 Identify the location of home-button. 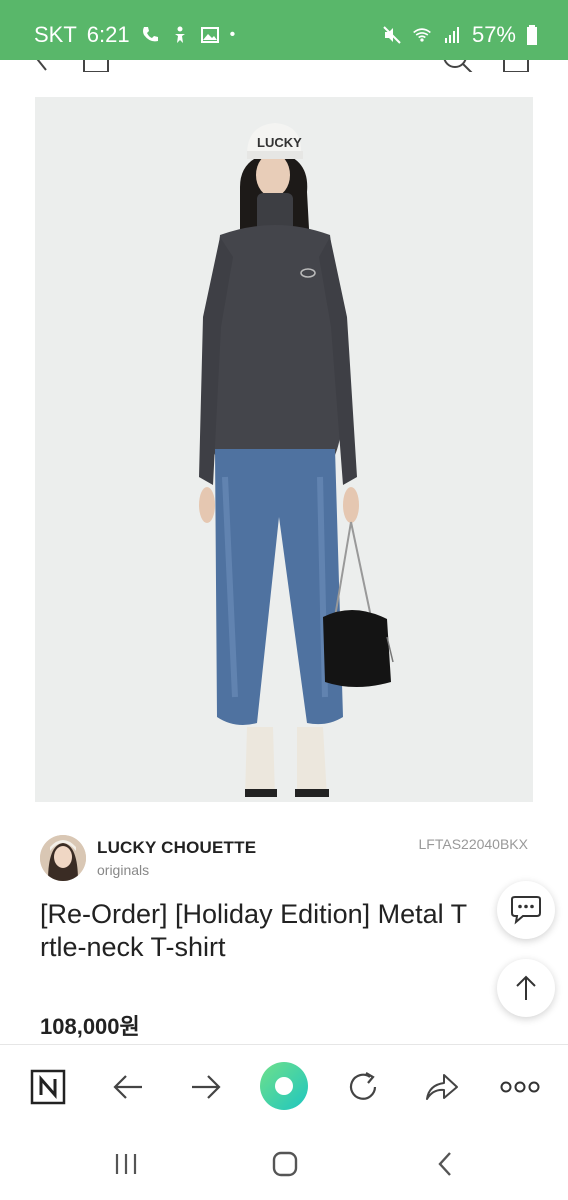
(285, 1164).